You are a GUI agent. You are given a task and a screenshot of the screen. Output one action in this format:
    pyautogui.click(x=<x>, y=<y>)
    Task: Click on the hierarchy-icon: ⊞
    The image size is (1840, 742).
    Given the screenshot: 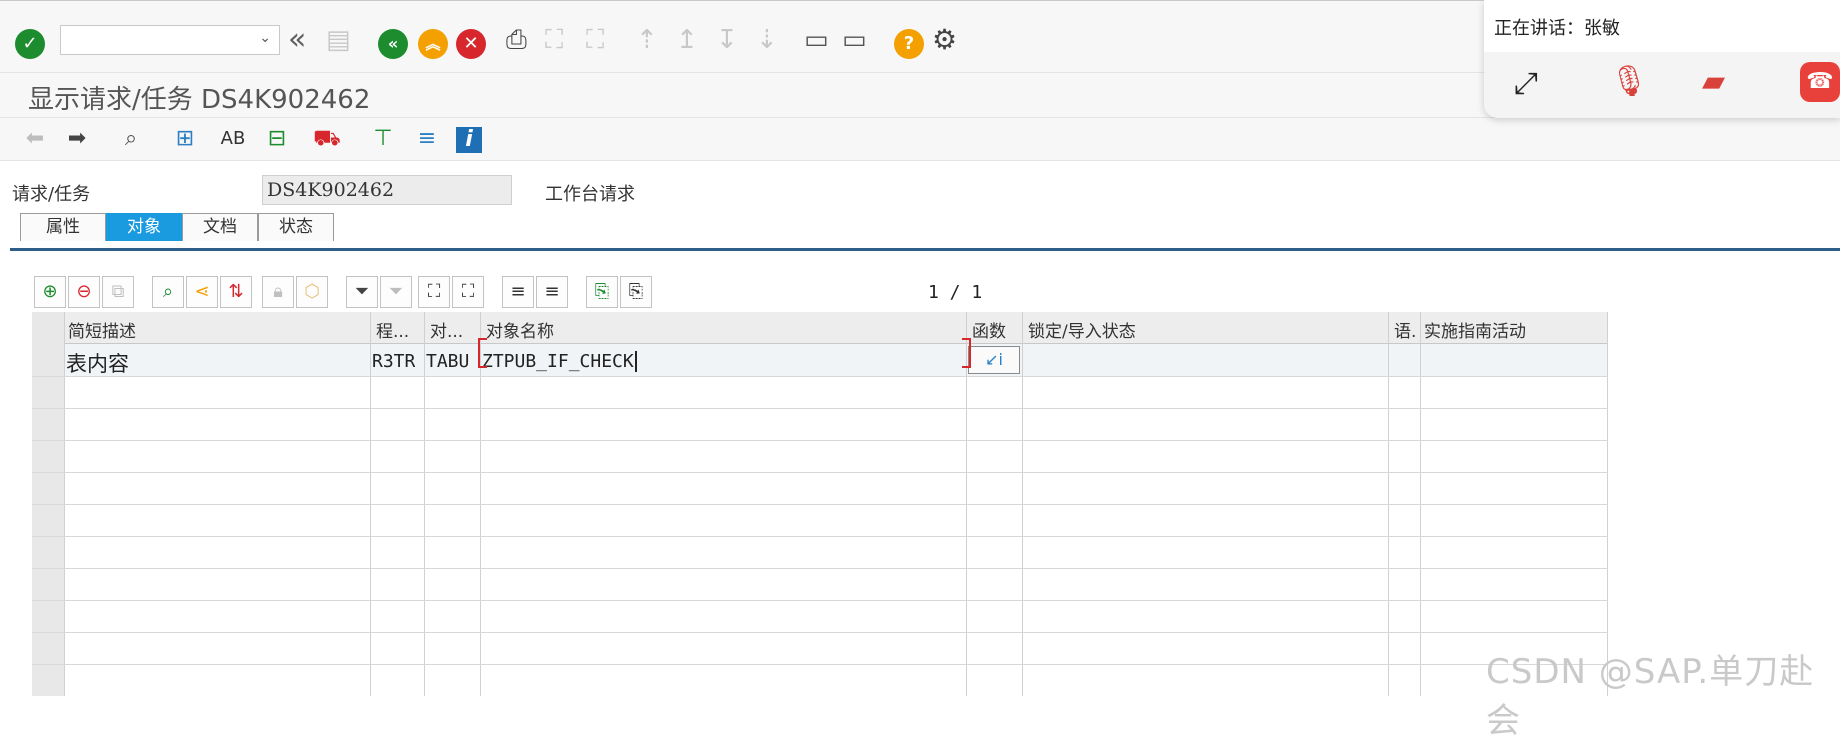 What is the action you would take?
    pyautogui.click(x=185, y=139)
    